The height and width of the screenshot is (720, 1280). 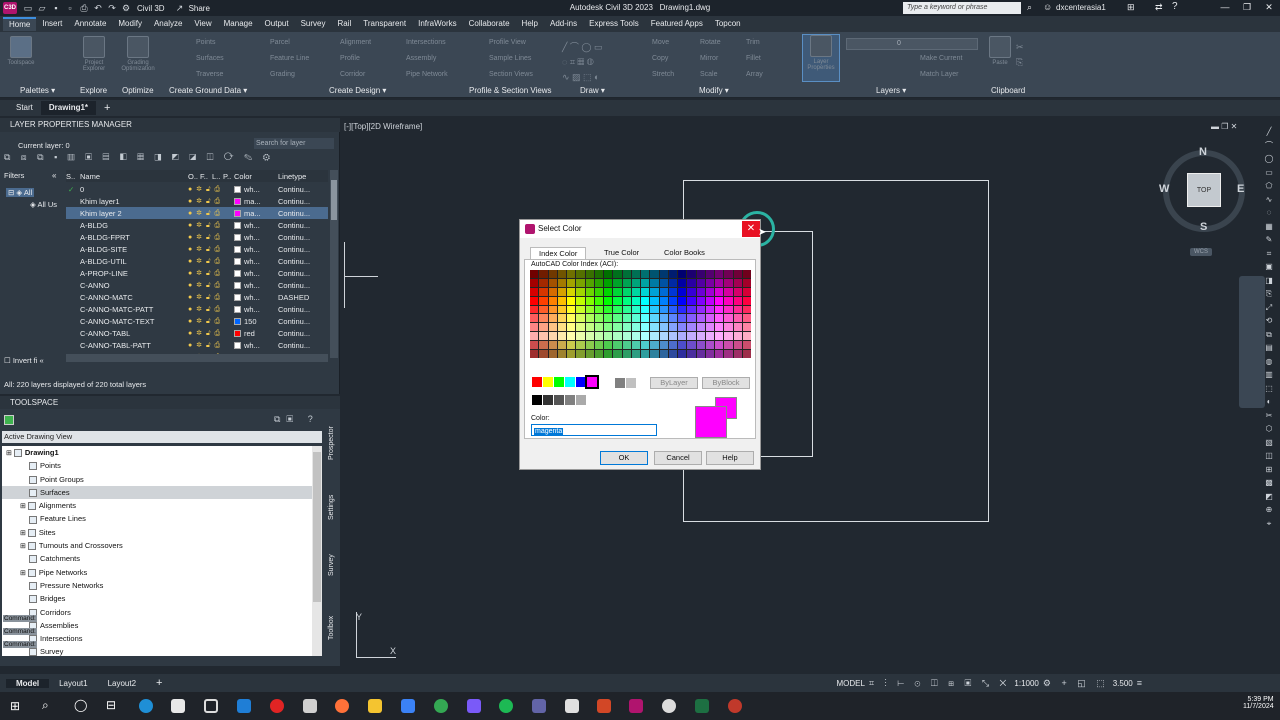 What do you see at coordinates (162, 638) in the screenshot?
I see `prospector-item: Intersections` at bounding box center [162, 638].